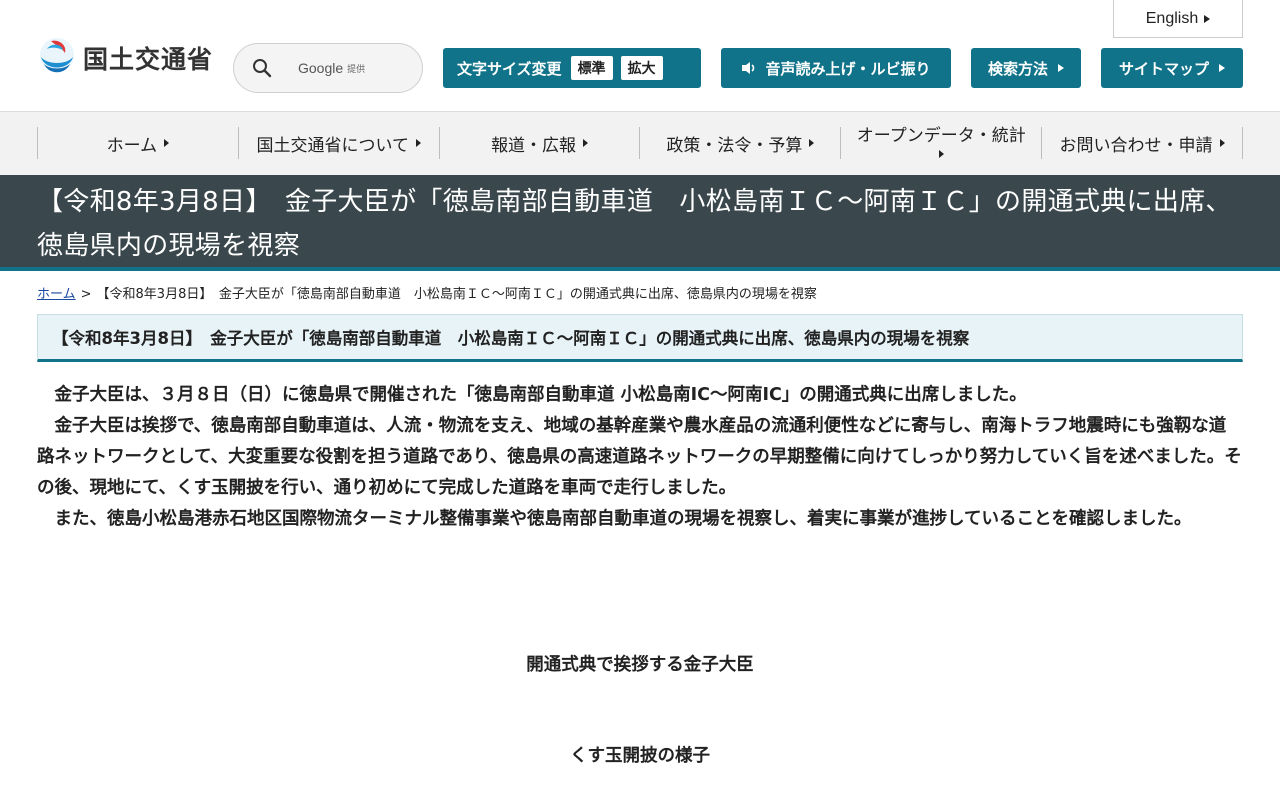 This screenshot has width=1280, height=800. Describe the element at coordinates (262, 68) in the screenshot. I see `search-icon` at that location.